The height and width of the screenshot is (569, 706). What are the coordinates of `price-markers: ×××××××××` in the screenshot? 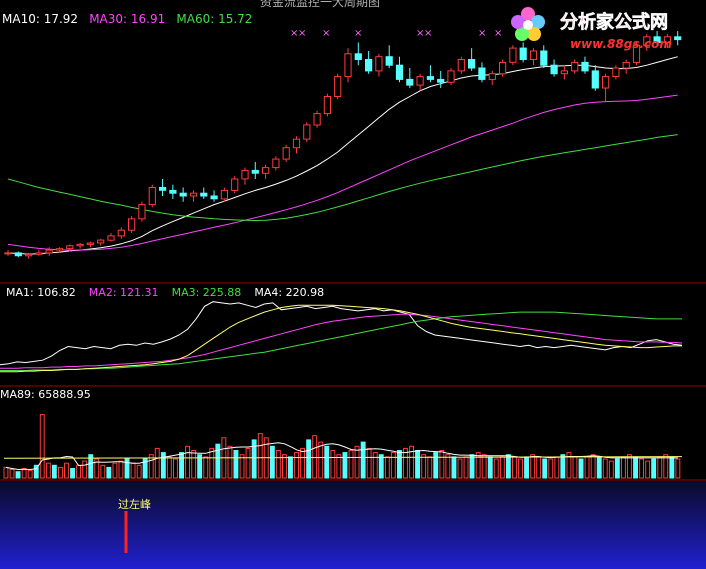 It's located at (413, 33).